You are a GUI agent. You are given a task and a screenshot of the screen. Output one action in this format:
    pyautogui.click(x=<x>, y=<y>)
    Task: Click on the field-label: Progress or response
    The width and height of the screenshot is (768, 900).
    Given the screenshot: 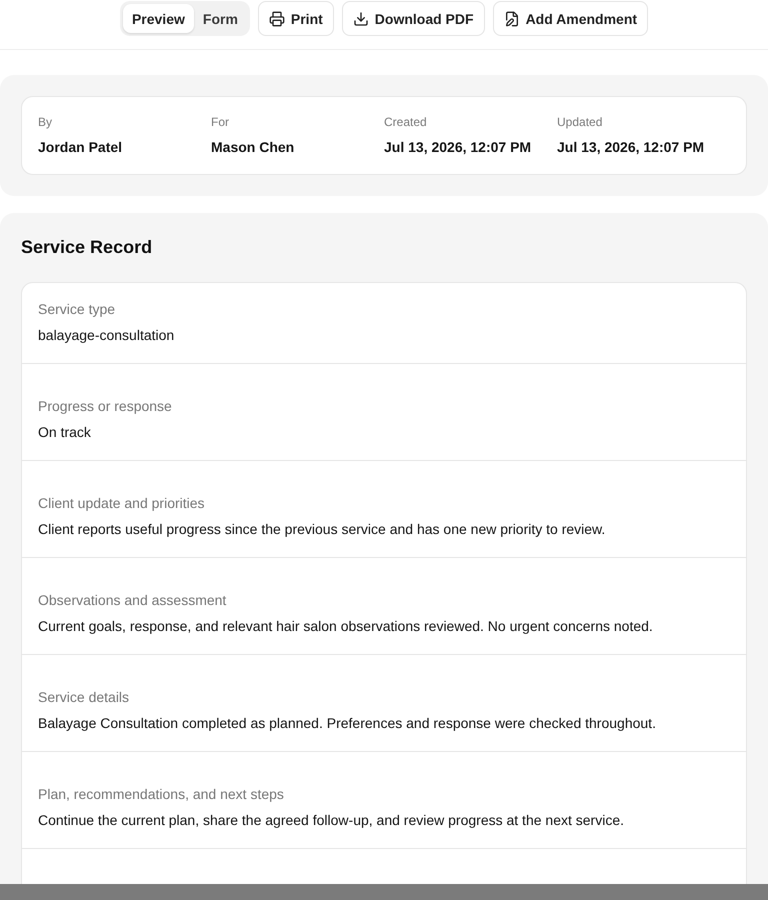 What is the action you would take?
    pyautogui.click(x=105, y=406)
    